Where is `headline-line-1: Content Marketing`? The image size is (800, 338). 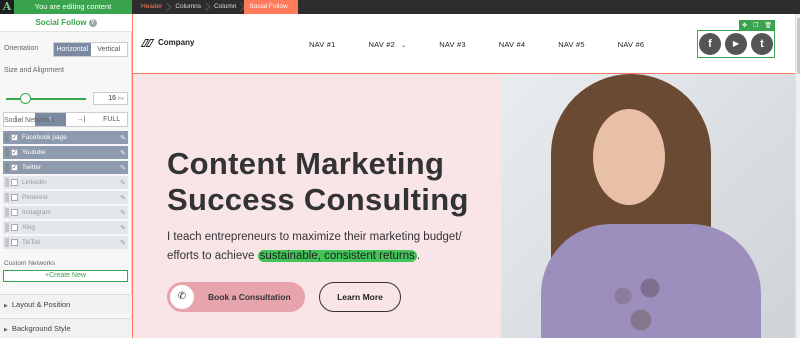 headline-line-1: Content Marketing is located at coordinates (306, 163).